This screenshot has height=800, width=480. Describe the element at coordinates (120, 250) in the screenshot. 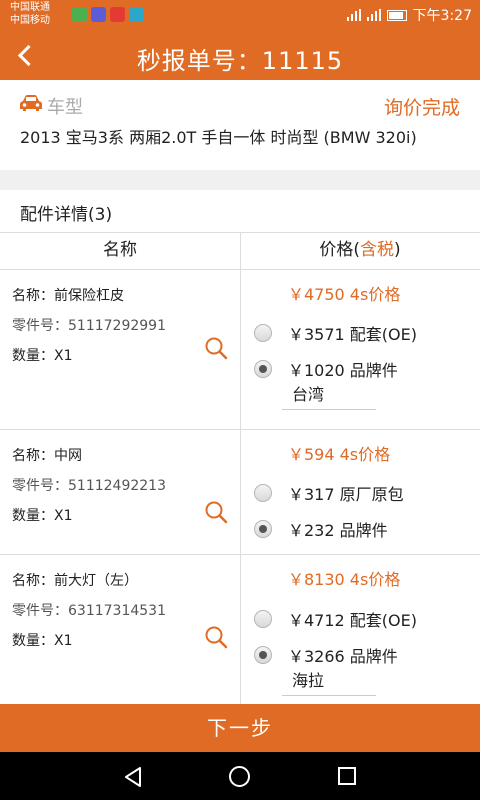

I see `column-header-name: 名称` at that location.